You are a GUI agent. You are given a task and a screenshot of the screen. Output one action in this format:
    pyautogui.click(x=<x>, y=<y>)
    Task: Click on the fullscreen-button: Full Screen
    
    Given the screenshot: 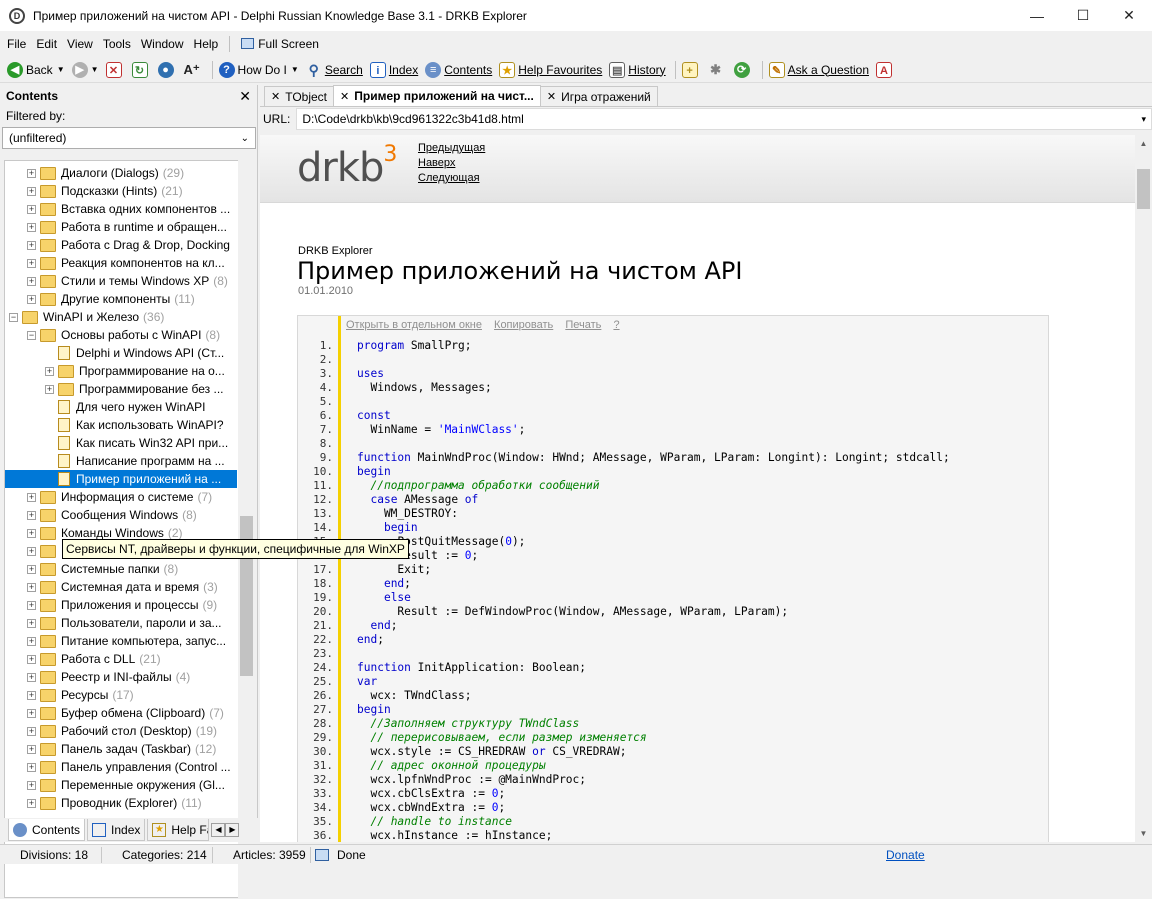 What is the action you would take?
    pyautogui.click(x=280, y=44)
    